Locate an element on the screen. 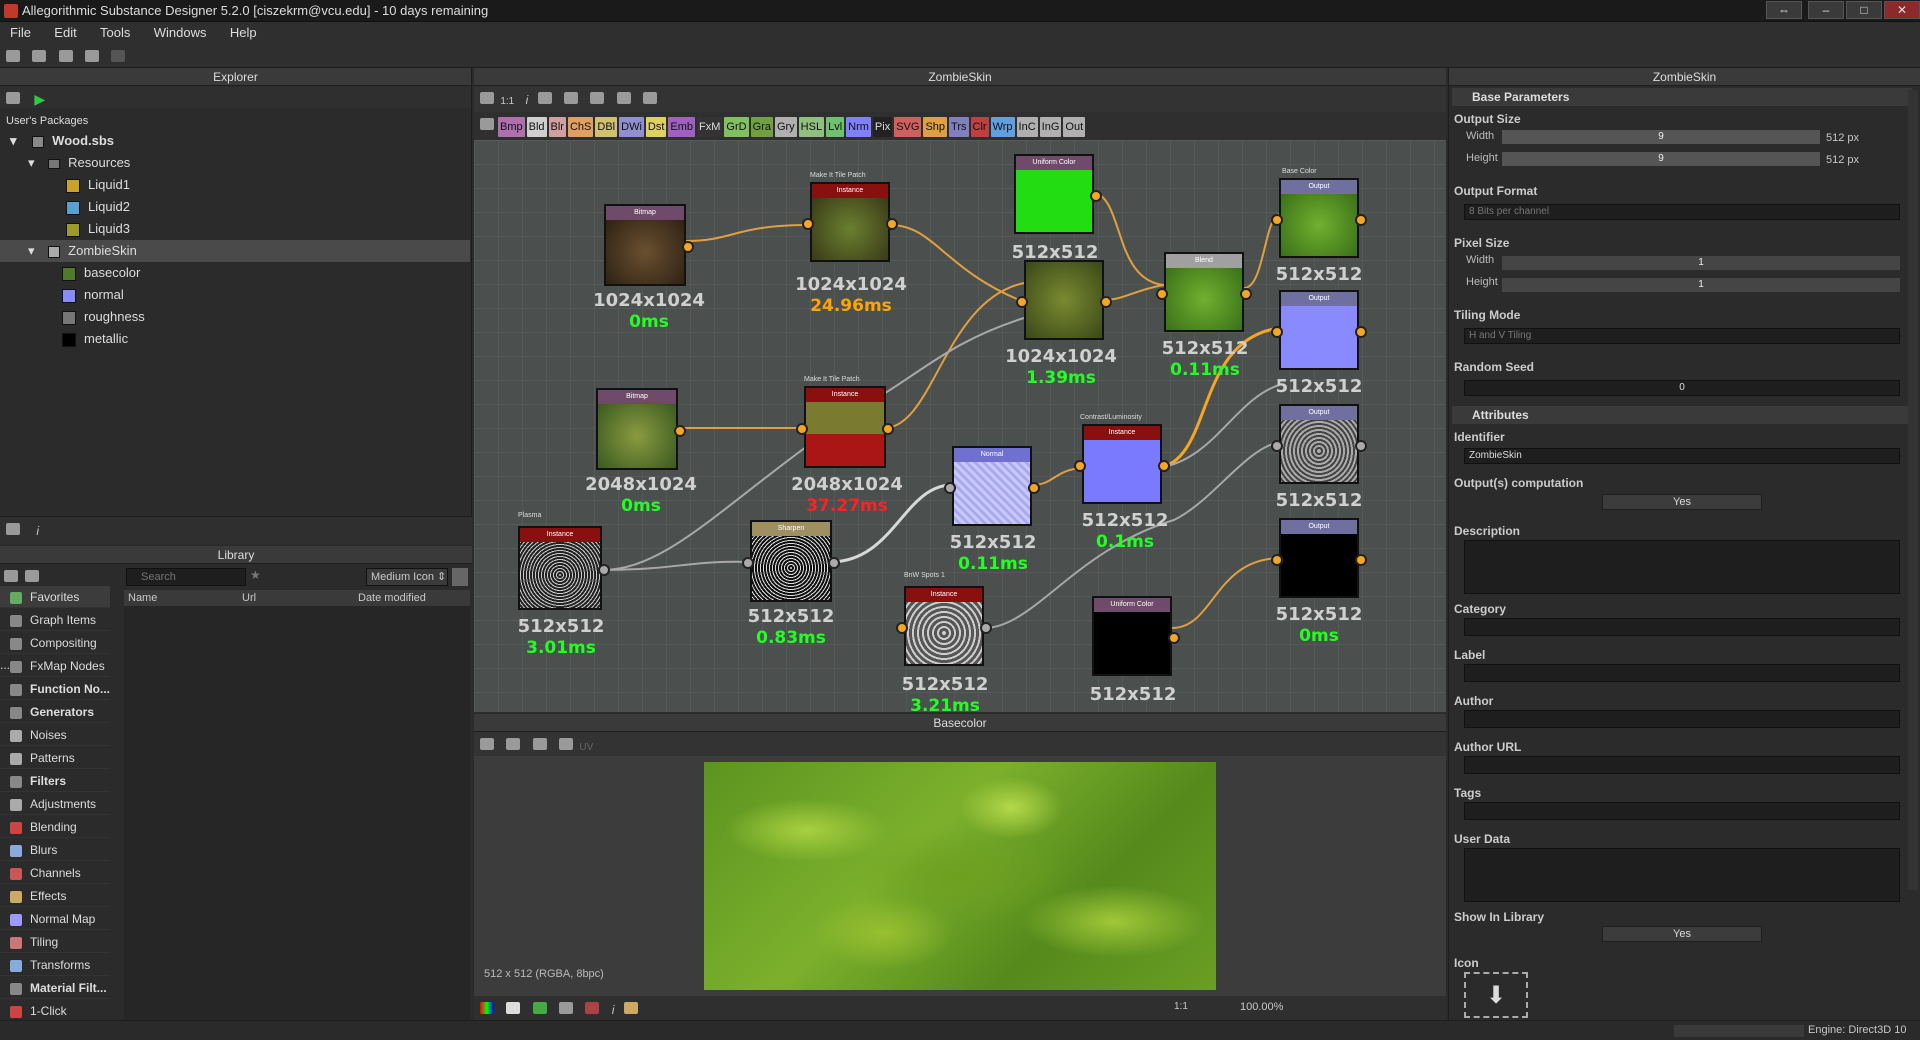 Image resolution: width=1920 pixels, height=1040 pixels. new-icon is located at coordinates (13, 56).